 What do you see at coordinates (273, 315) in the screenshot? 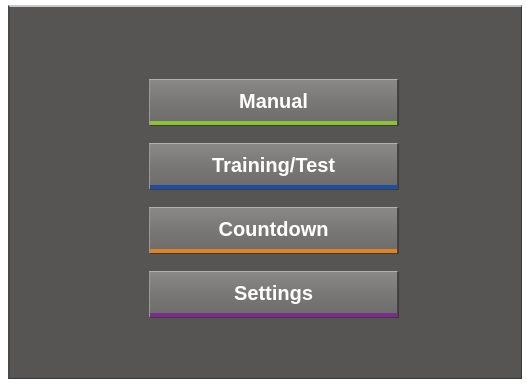
I see `settings-accent-bar` at bounding box center [273, 315].